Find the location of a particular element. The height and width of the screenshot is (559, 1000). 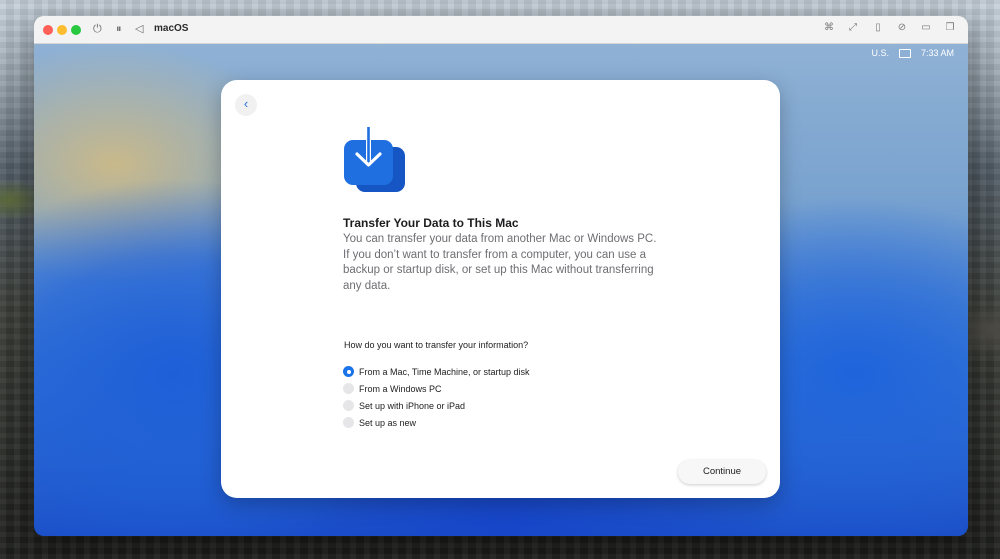

chevron-left-icon: ‹ is located at coordinates (246, 103).